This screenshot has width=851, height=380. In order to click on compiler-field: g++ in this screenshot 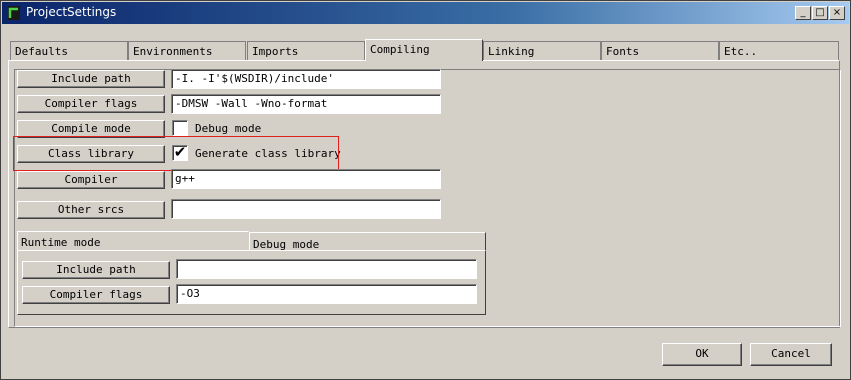, I will do `click(306, 179)`.